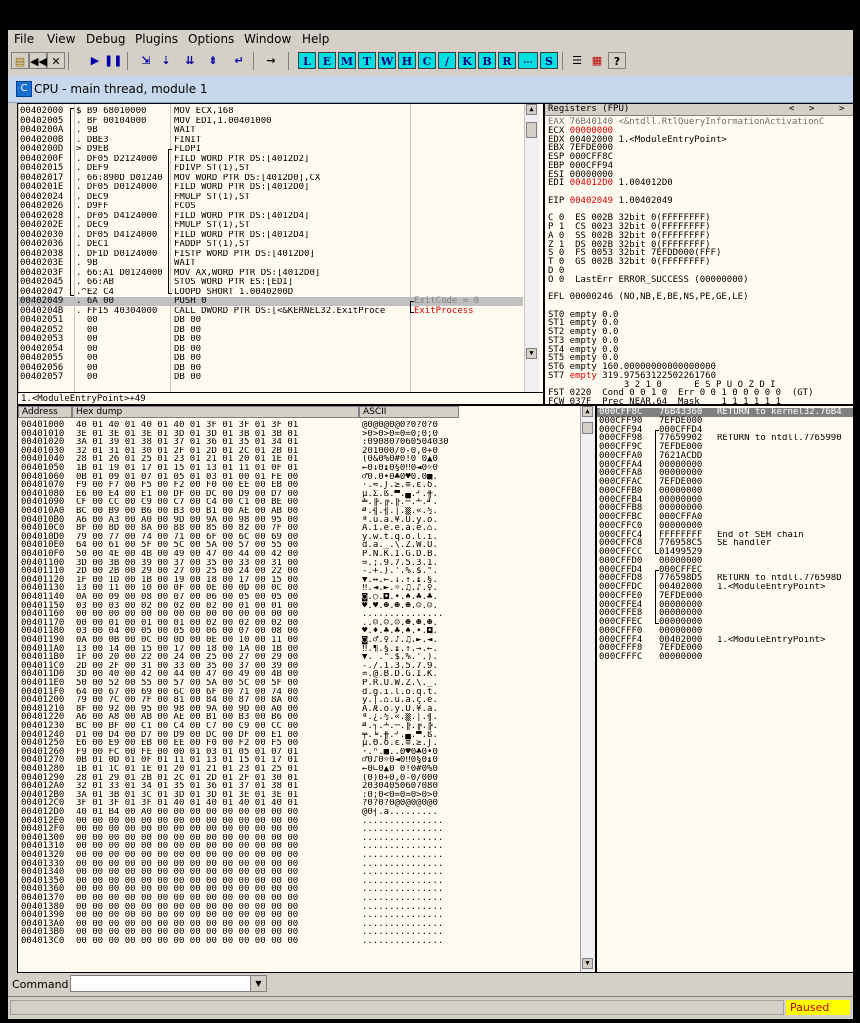 Image resolution: width=860 pixels, height=1023 pixels. What do you see at coordinates (610, 183) in the screenshot?
I see `register-line: EDI 004012D0 1.004012D0` at bounding box center [610, 183].